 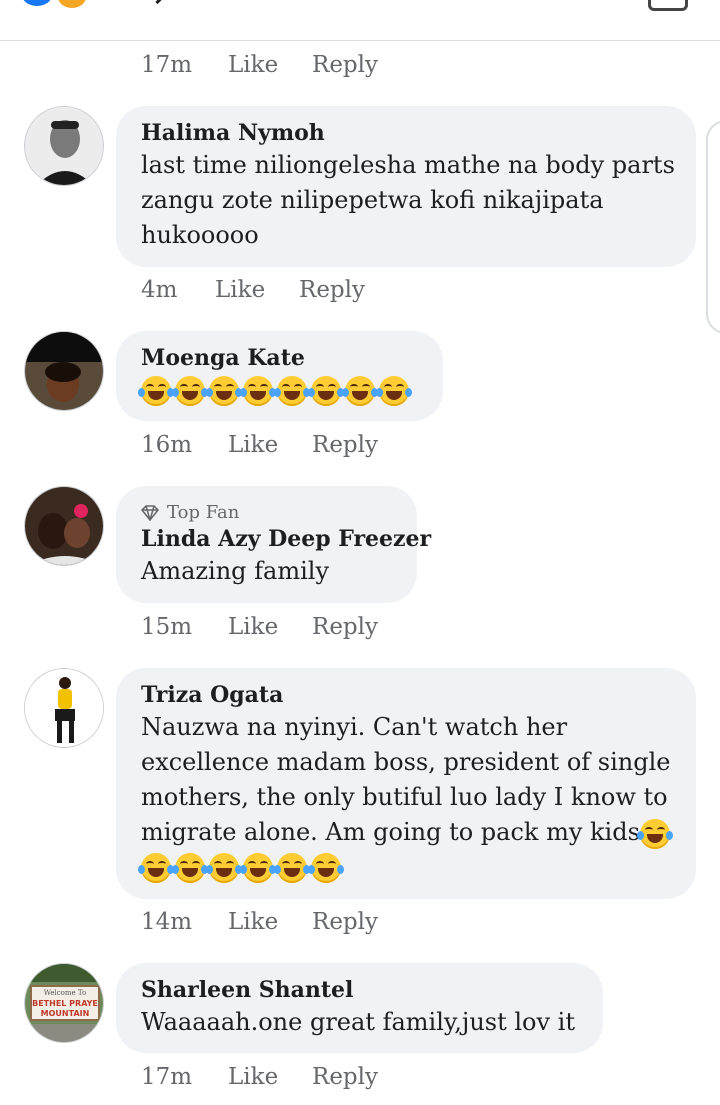 I want to click on share-icon, so click(x=668, y=5).